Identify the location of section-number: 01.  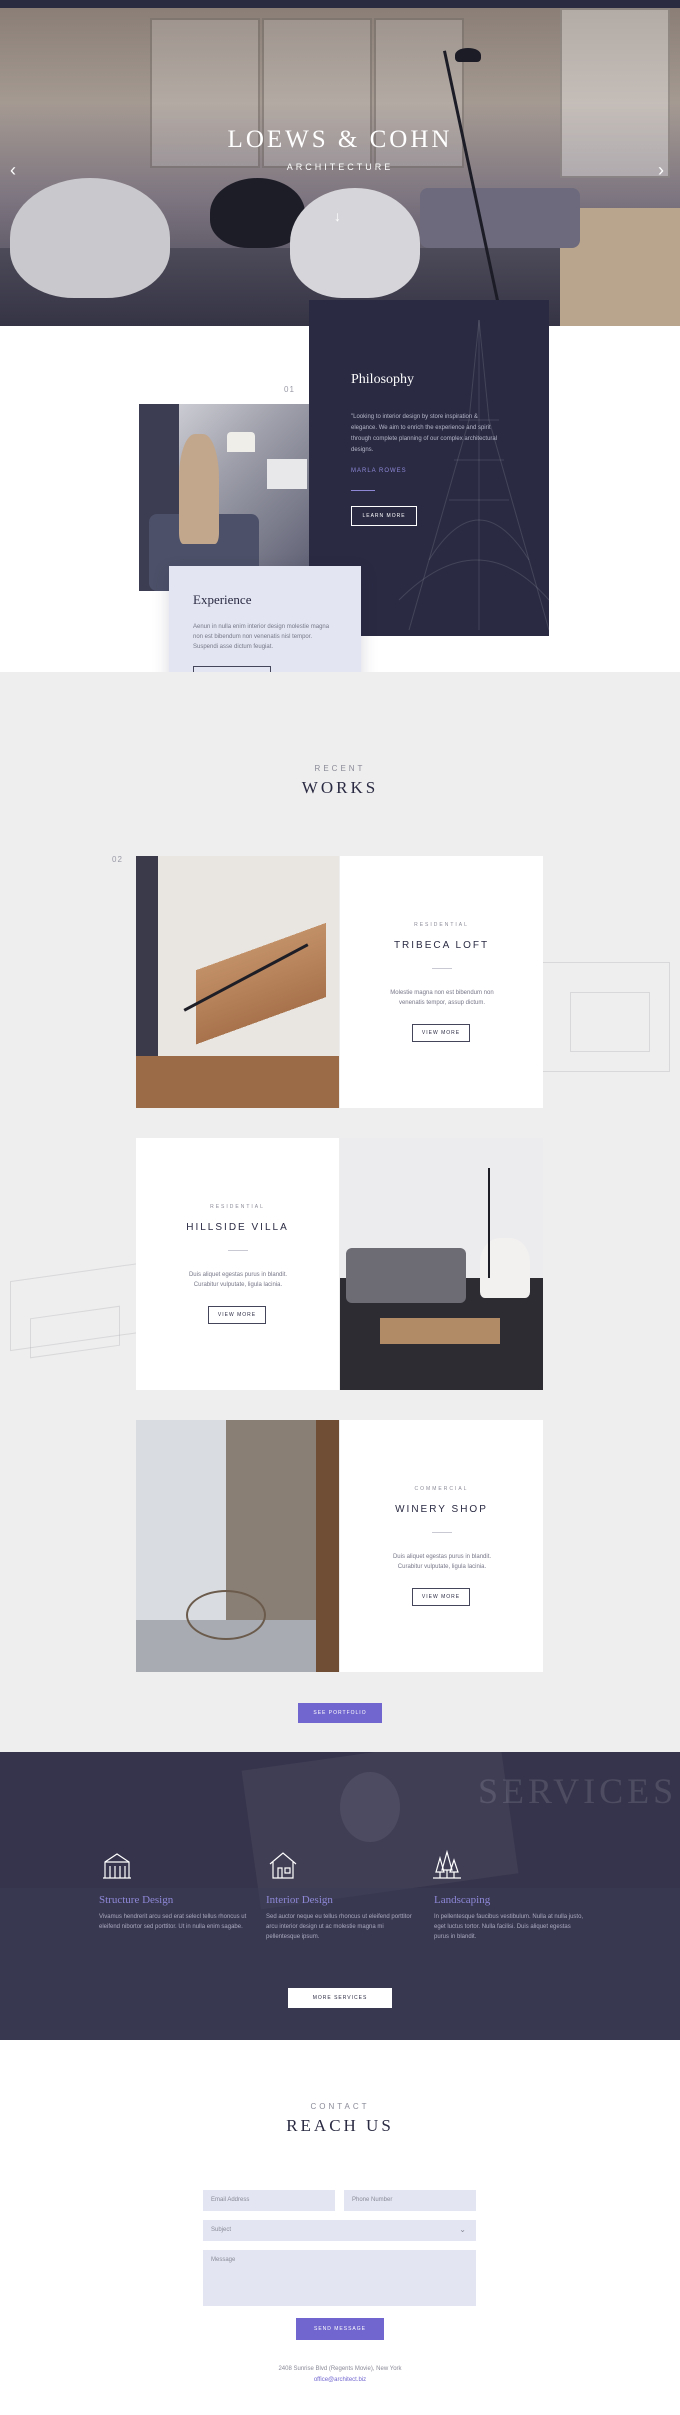
(289, 389).